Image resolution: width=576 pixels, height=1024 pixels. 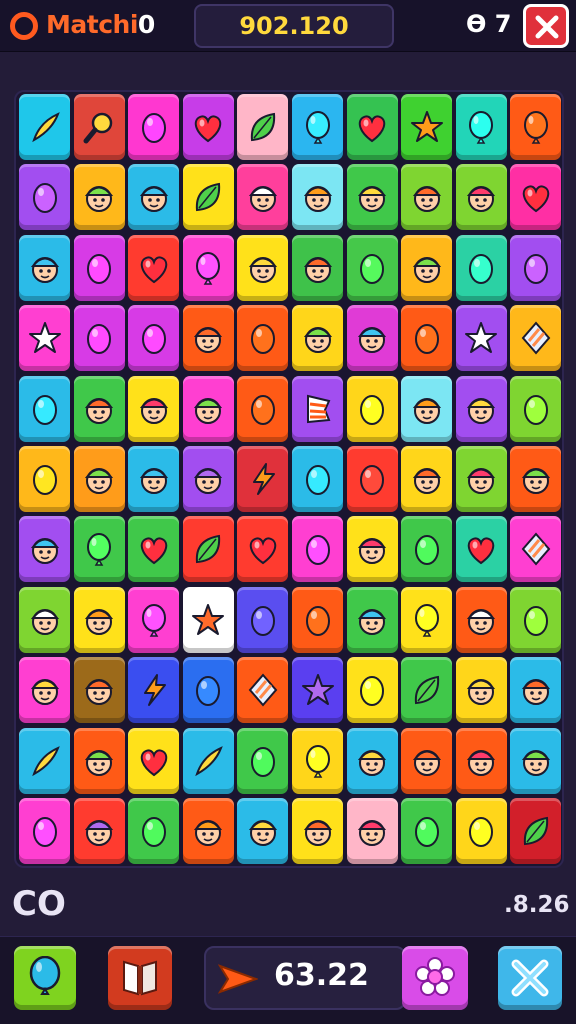 What do you see at coordinates (530, 978) in the screenshot?
I see `shuffle-button` at bounding box center [530, 978].